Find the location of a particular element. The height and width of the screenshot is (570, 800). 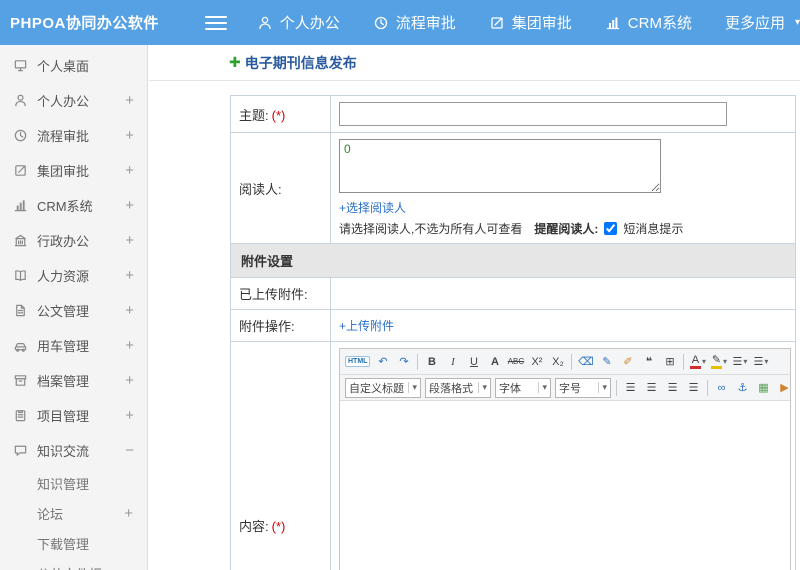

anchor-button: ⚓ is located at coordinates (742, 387).